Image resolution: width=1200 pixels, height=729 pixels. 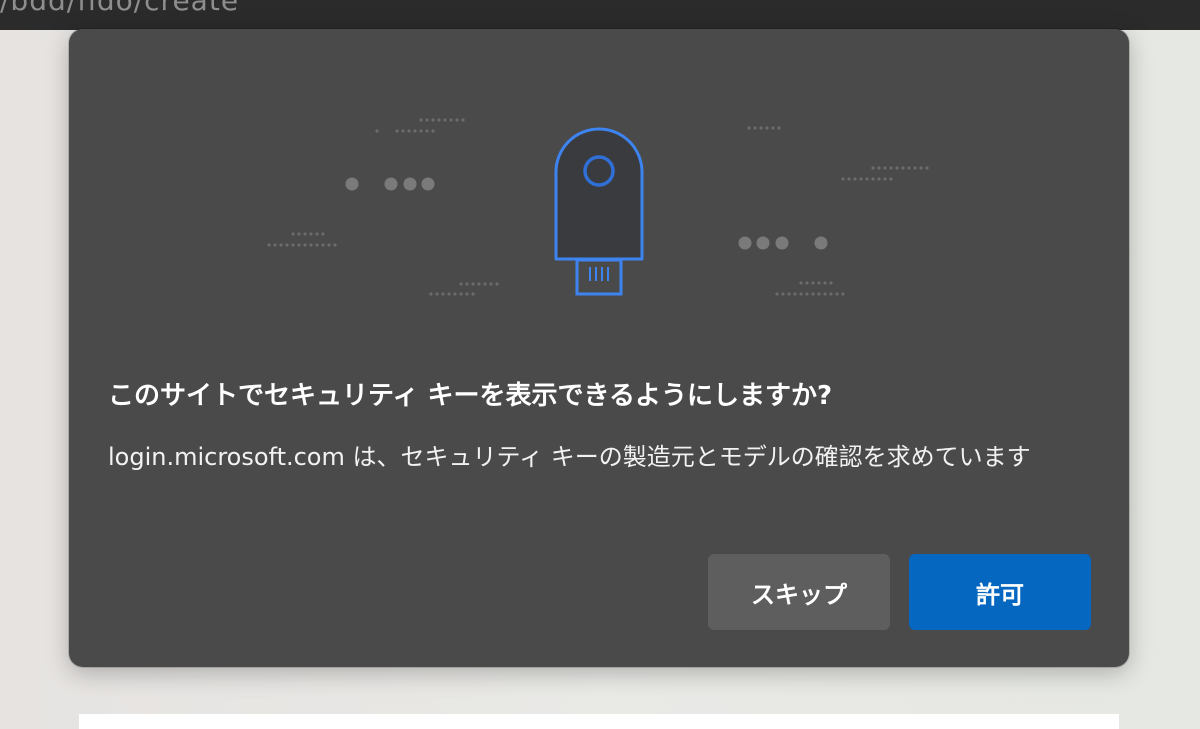 I want to click on allow-button: 許可, so click(x=1000, y=592).